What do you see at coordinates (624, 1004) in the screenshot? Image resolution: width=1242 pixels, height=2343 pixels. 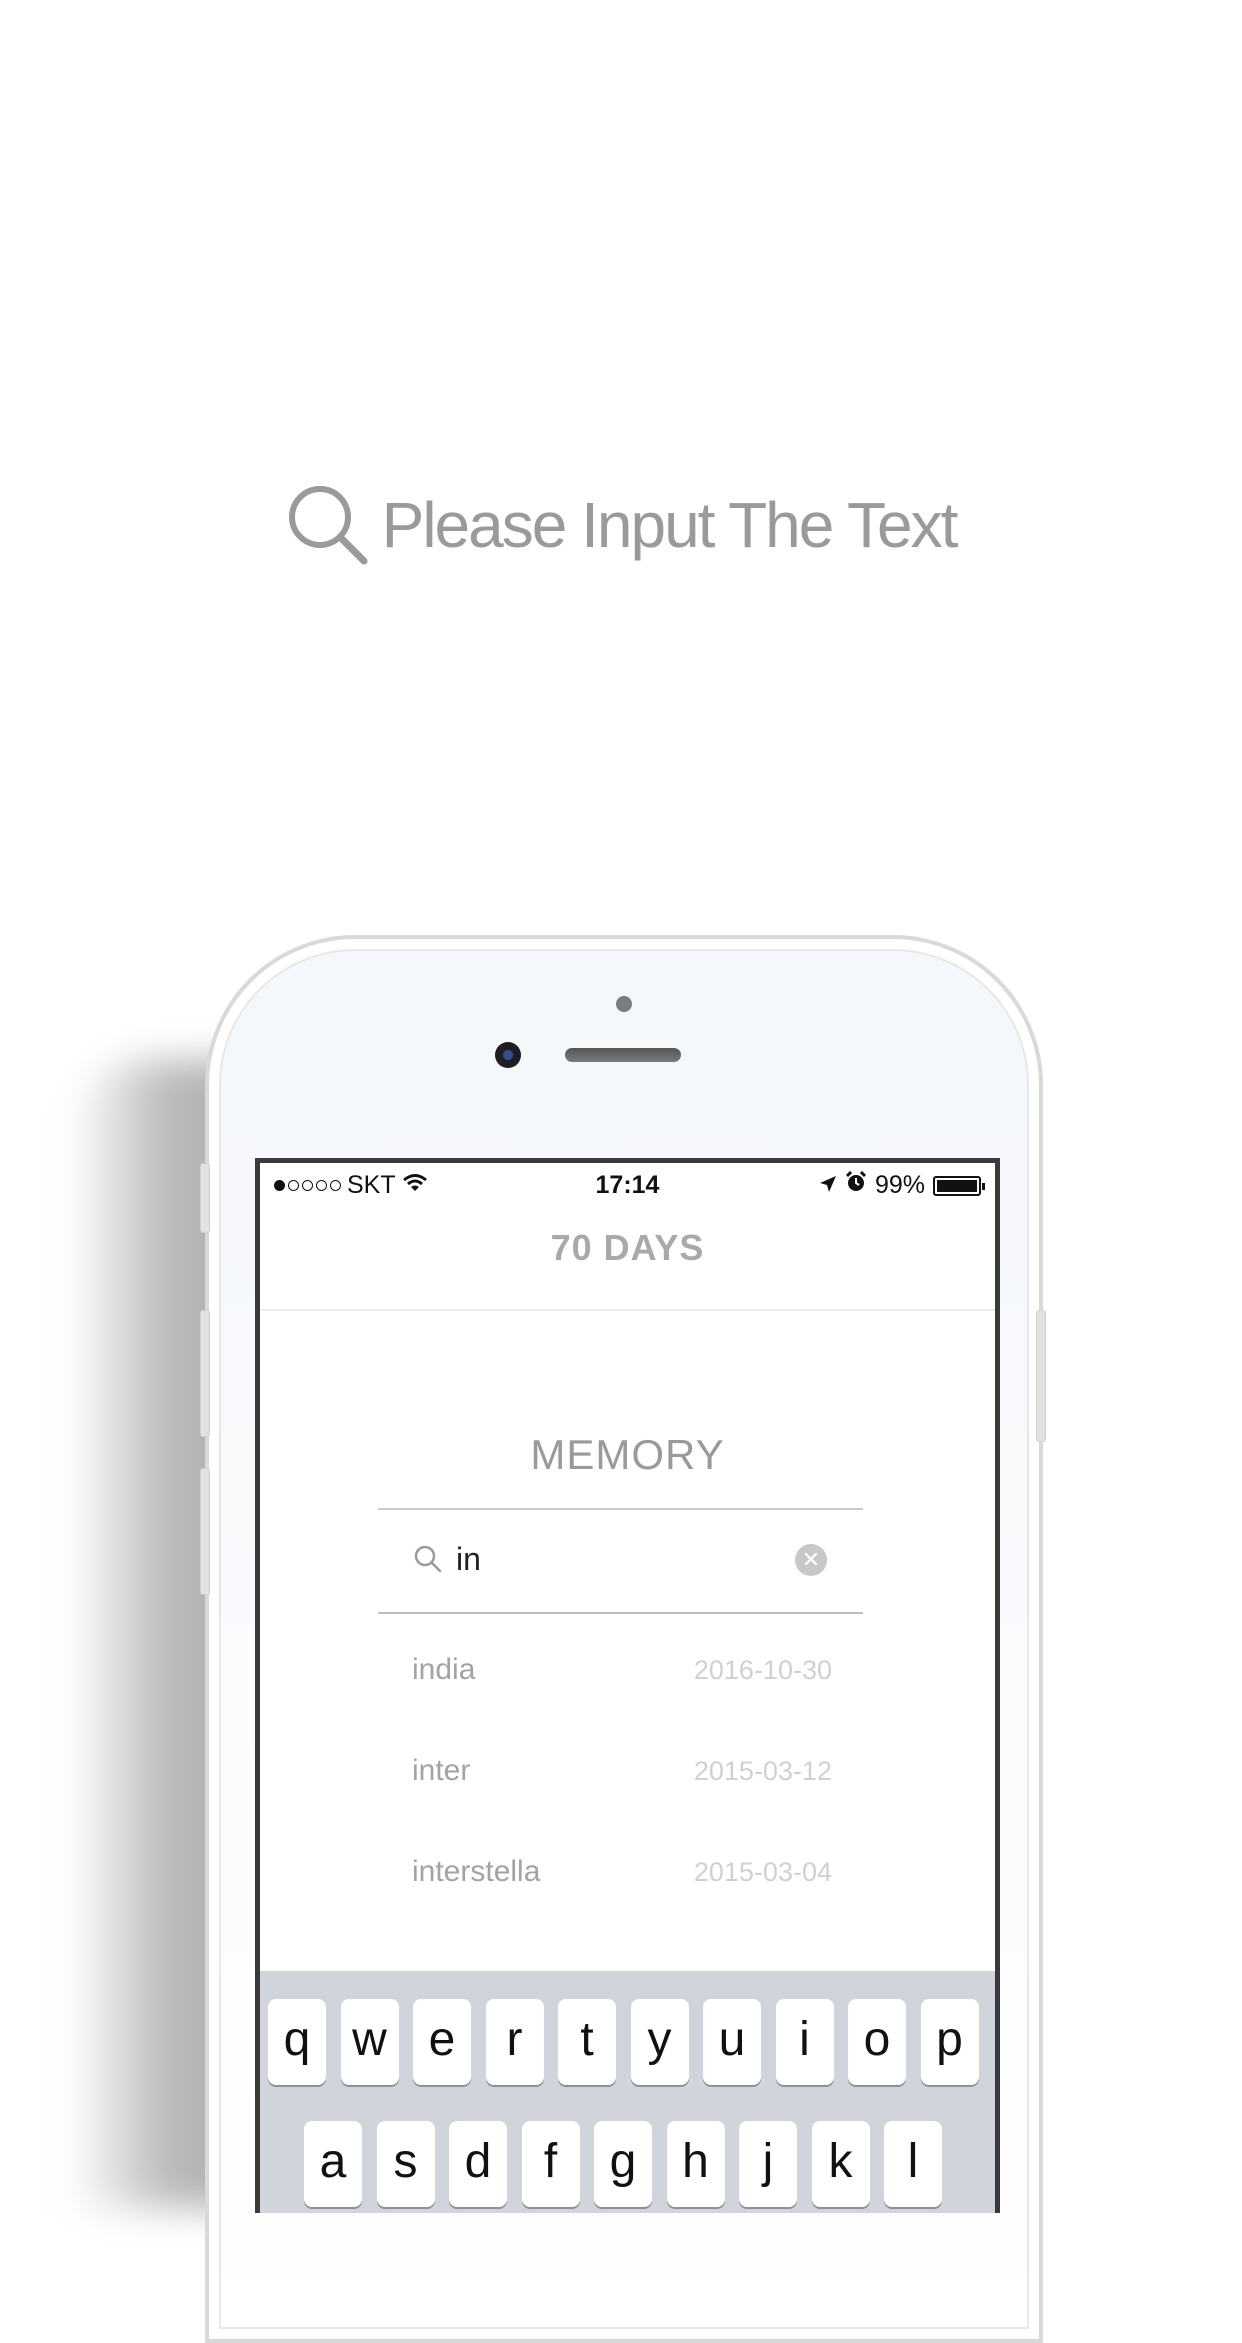 I see `proximity-sensor` at bounding box center [624, 1004].